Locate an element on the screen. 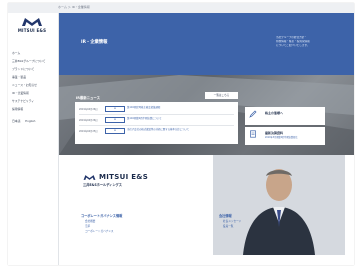  news-item: 2019年04月26日 IR 第116期第2四半期決算について is located at coordinates (156, 121).